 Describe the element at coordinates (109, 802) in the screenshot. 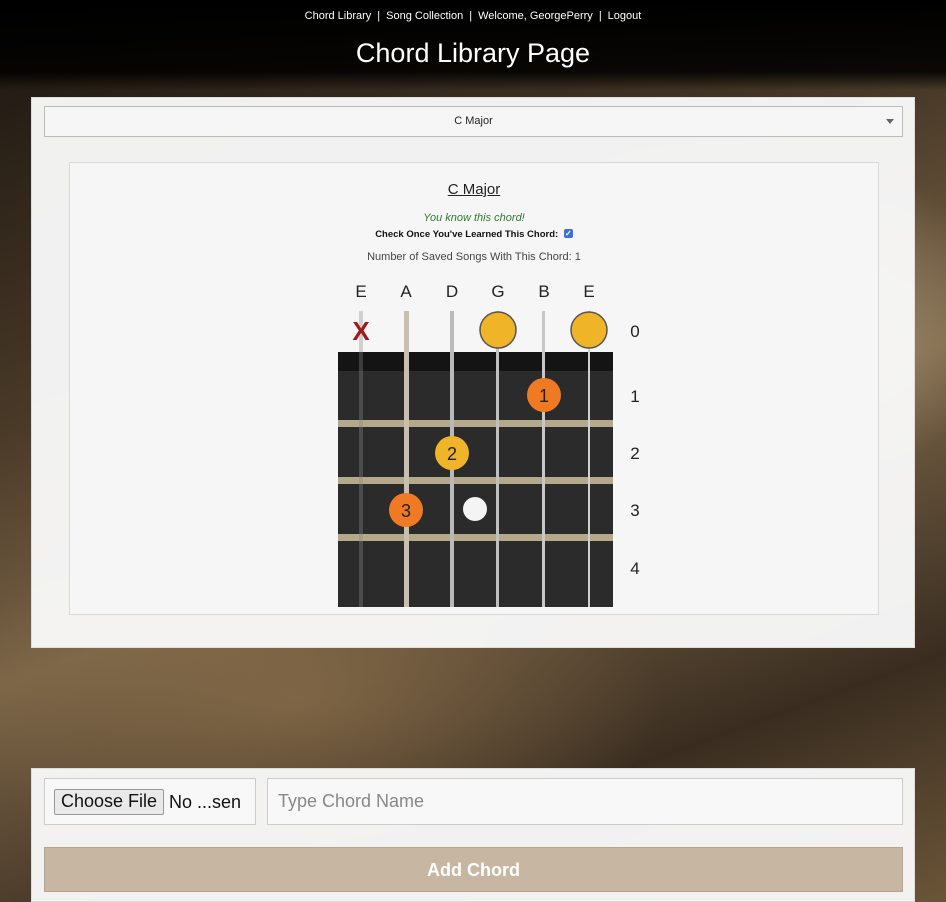

I see `choose-file-button: Choose File` at that location.